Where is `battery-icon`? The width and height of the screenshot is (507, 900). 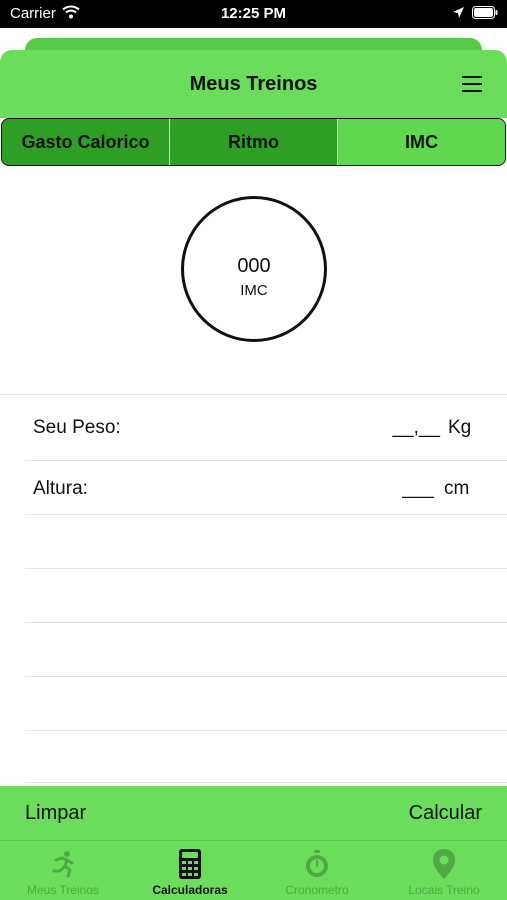 battery-icon is located at coordinates (485, 12).